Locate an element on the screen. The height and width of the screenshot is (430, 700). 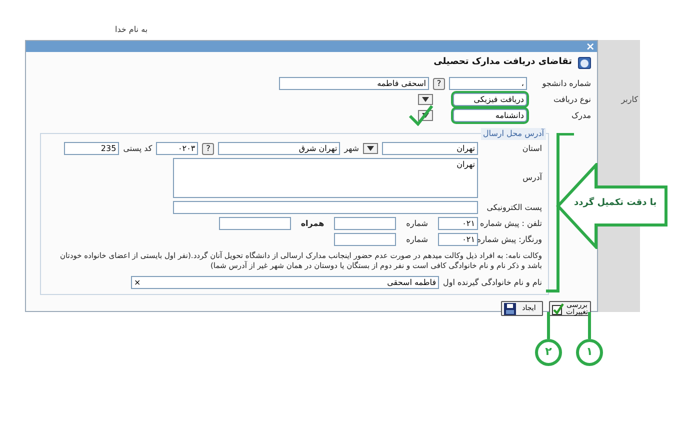
step-marker: ۱ is located at coordinates (589, 352).